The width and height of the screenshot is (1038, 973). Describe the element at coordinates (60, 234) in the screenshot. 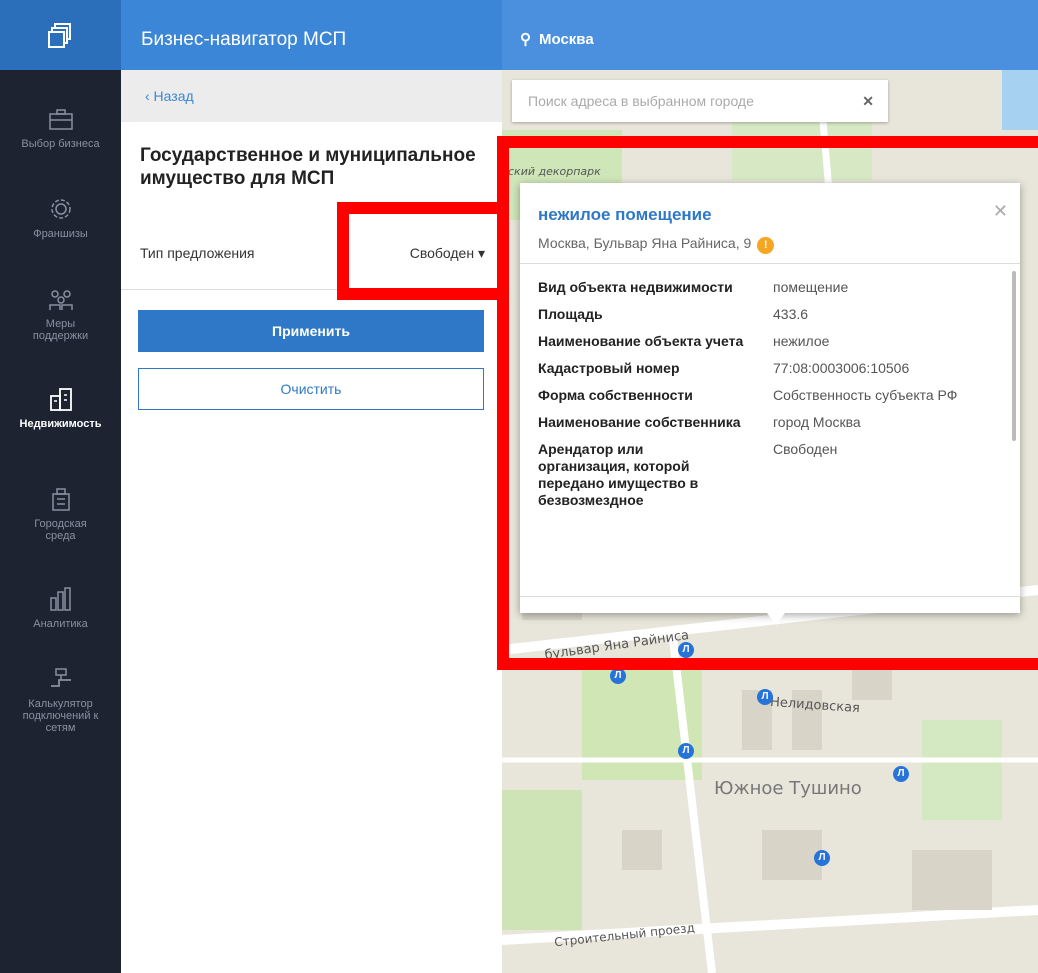

I see `sidebar-item-label: Франшизы` at that location.